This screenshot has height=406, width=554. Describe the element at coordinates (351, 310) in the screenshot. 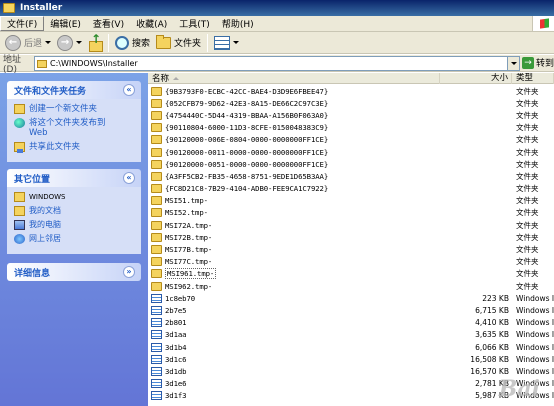

I see `list-item: 2b7e5 6,715 KB Windows I` at that location.